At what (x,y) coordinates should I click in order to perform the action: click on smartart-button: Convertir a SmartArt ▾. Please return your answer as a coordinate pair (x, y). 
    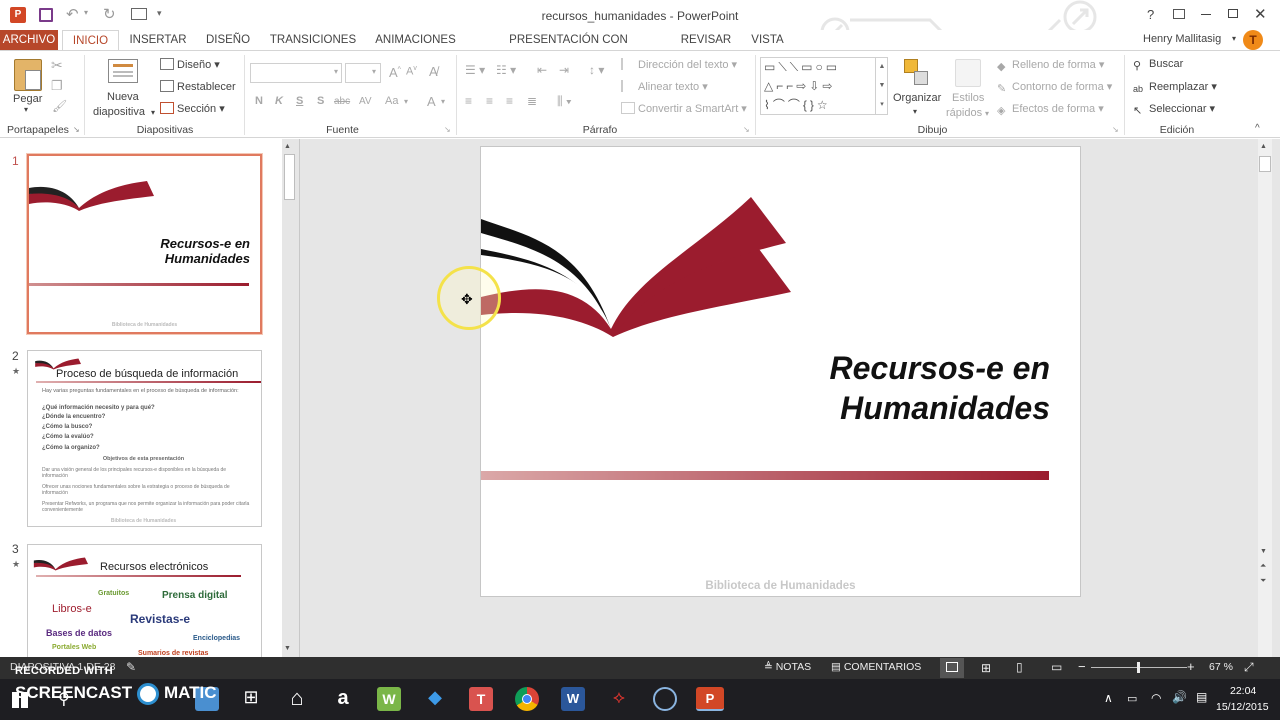
    Looking at the image, I should click on (684, 108).